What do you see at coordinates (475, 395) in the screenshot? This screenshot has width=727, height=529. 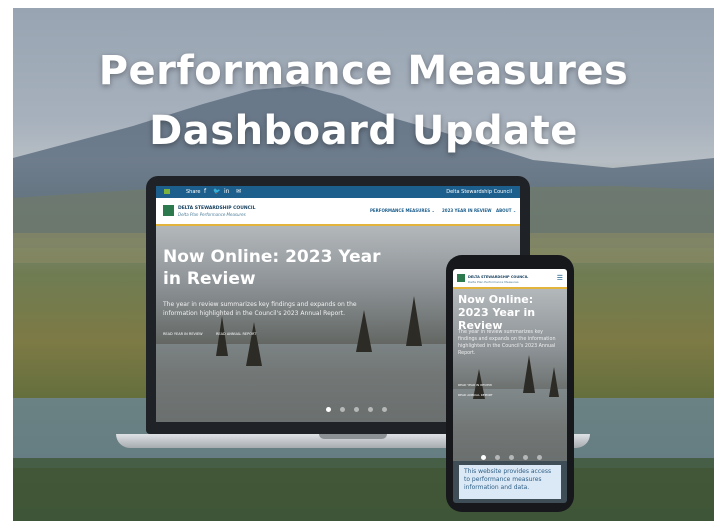 I see `phone-read-annual-report-link: READ ANNUAL REPORT` at bounding box center [475, 395].